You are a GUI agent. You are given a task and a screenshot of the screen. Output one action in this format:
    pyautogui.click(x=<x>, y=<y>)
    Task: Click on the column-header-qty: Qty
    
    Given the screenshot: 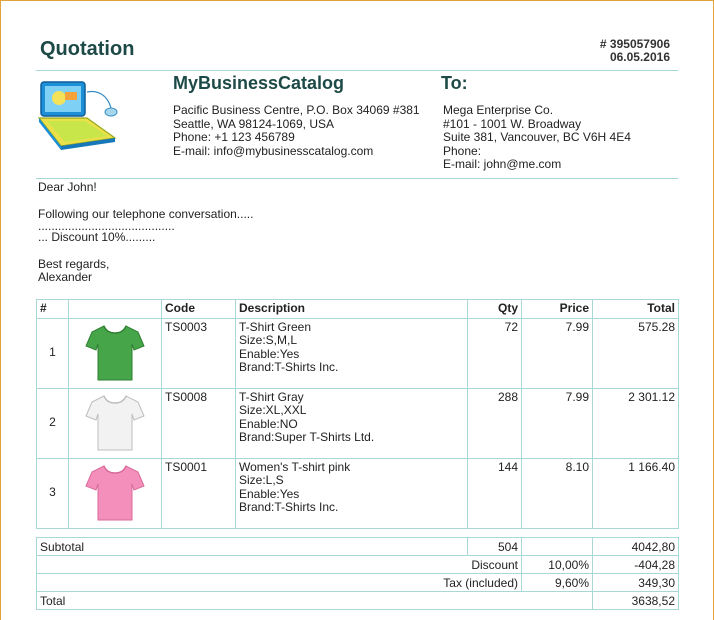 What is the action you would take?
    pyautogui.click(x=494, y=309)
    